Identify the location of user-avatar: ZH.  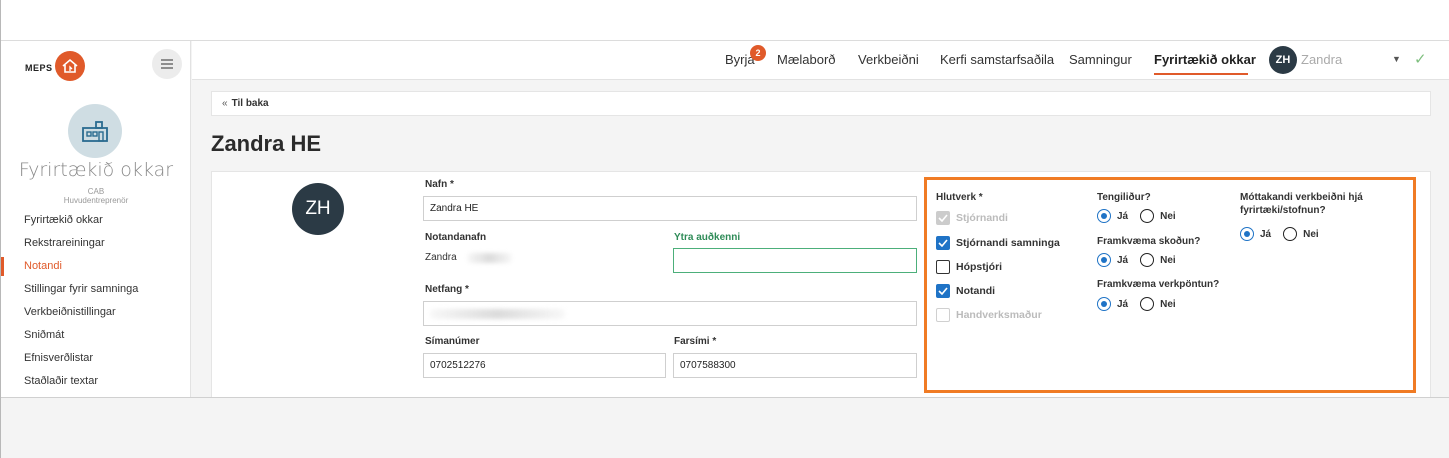
(1283, 60).